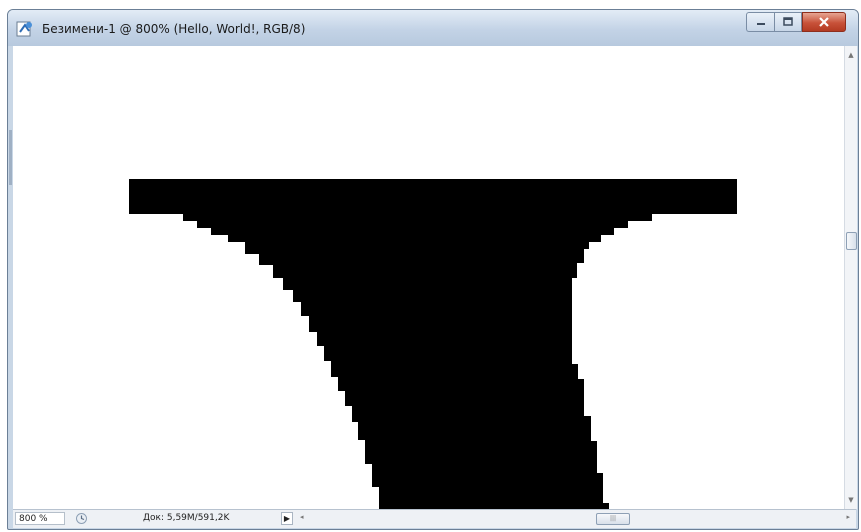  What do you see at coordinates (850, 277) in the screenshot?
I see `vertical-scrollbar: ▲ ▼` at bounding box center [850, 277].